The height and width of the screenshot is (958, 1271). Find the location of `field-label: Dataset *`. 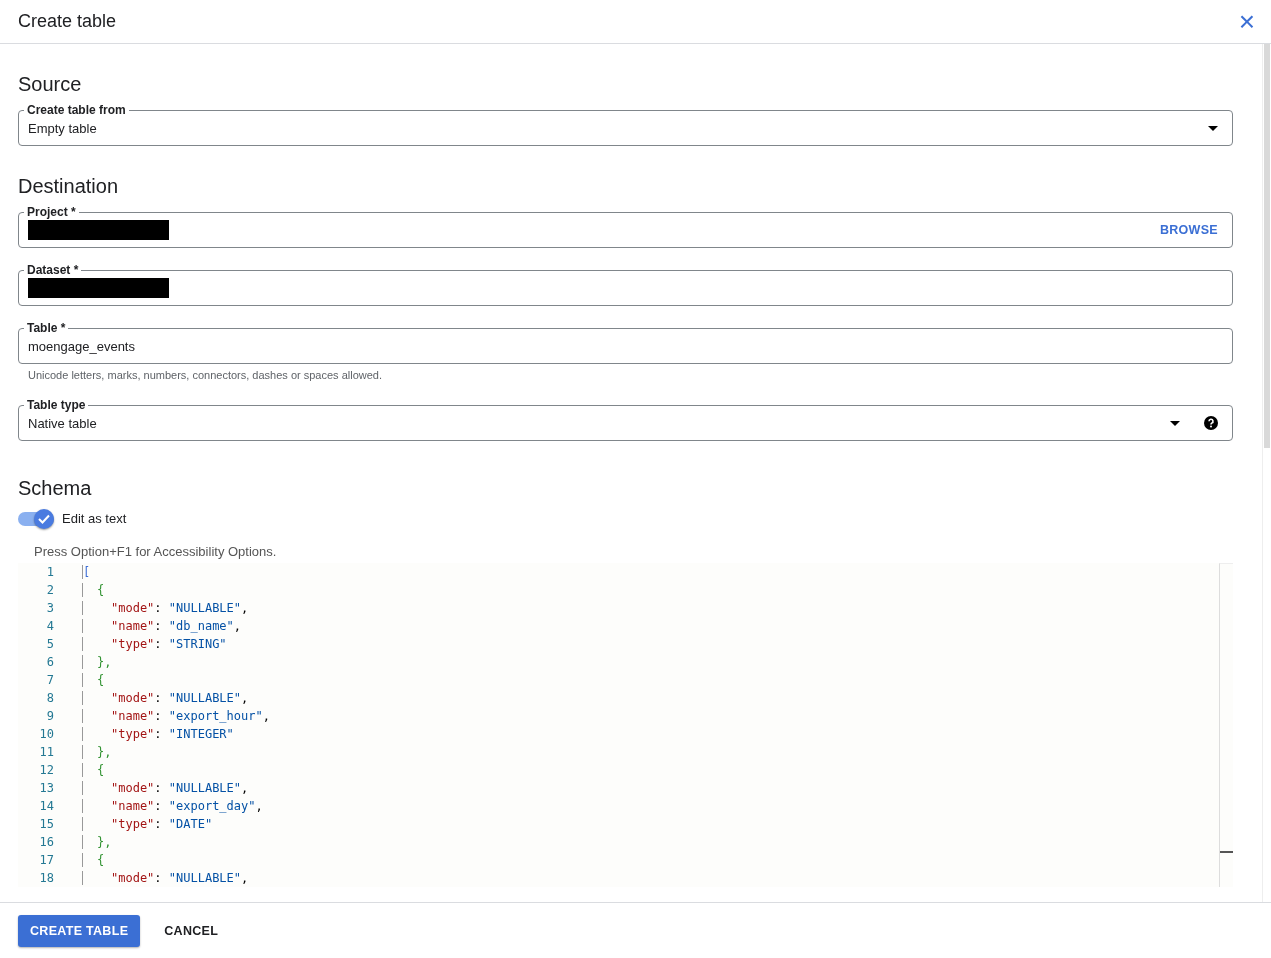

field-label: Dataset * is located at coordinates (53, 270).